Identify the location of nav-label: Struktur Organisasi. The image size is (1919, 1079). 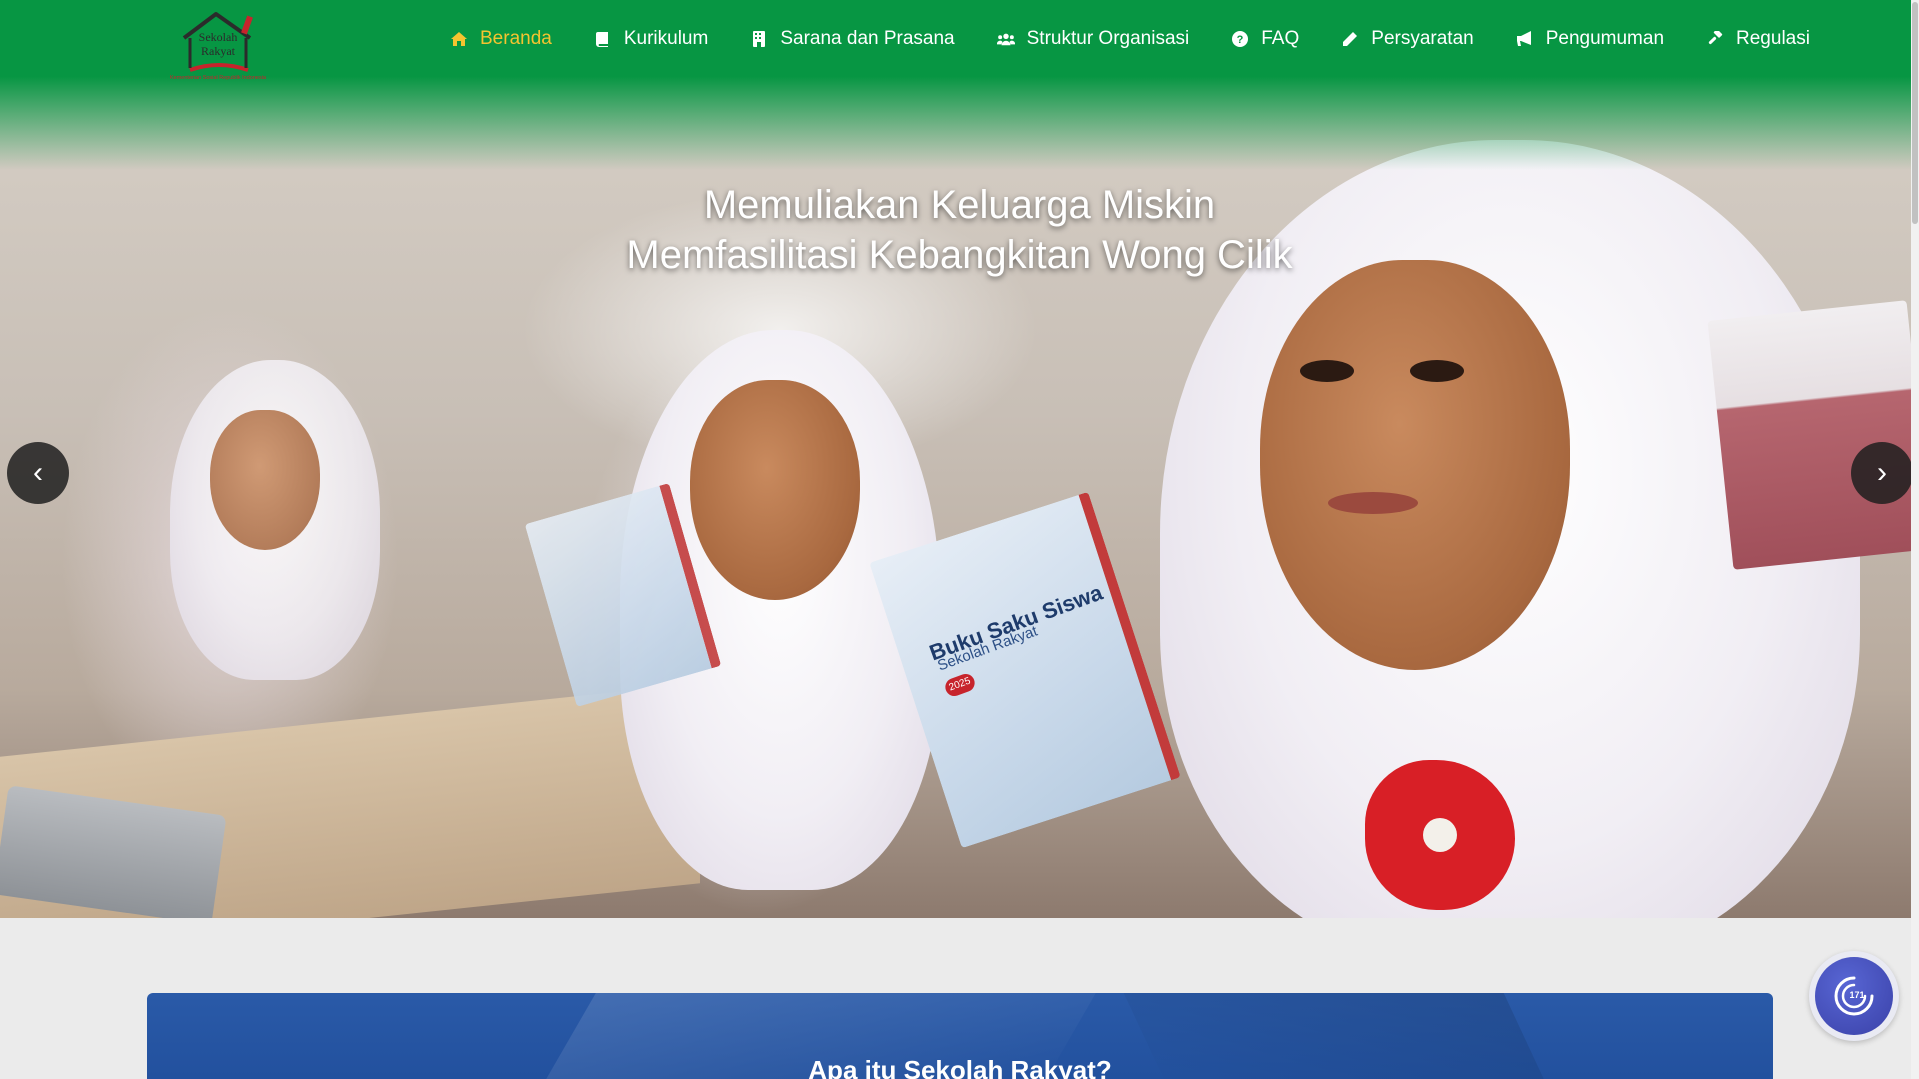
(1108, 38).